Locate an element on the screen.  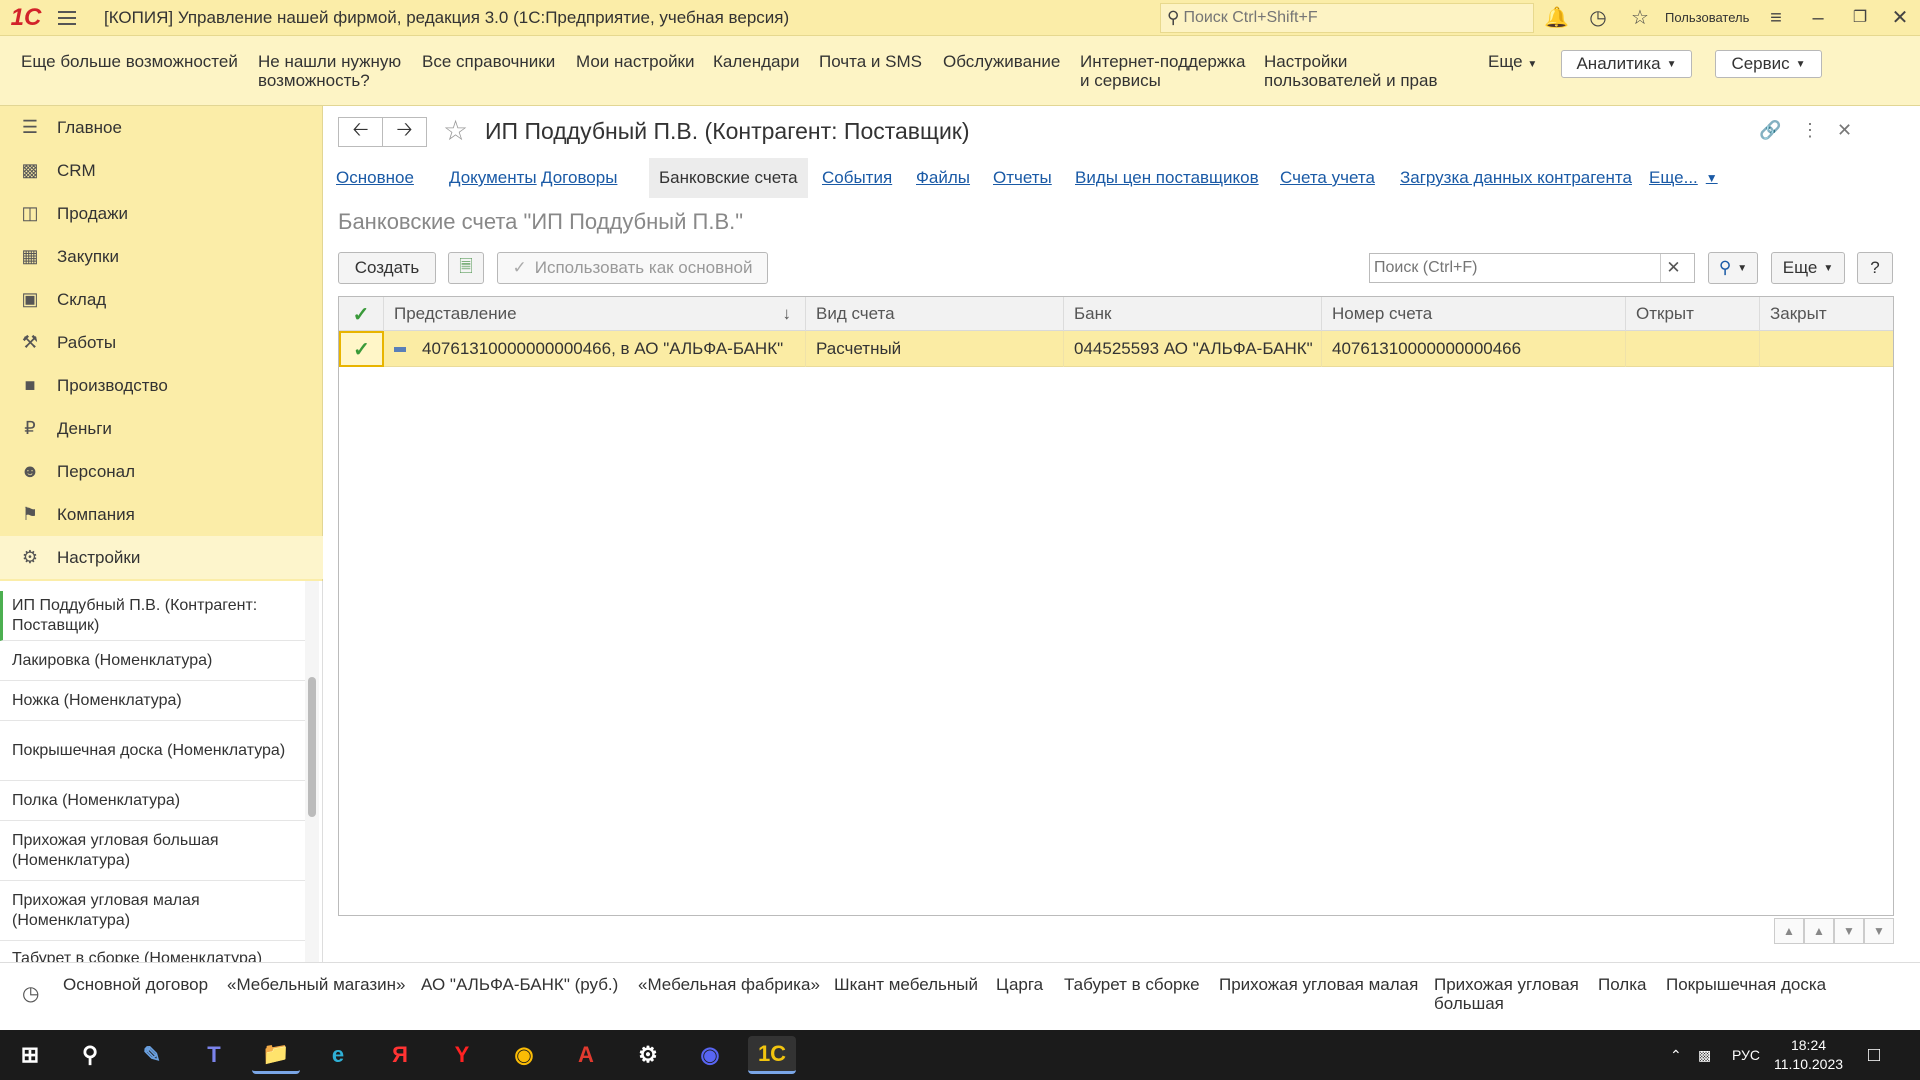
scroll-up-button: ▲ is located at coordinates (1819, 931).